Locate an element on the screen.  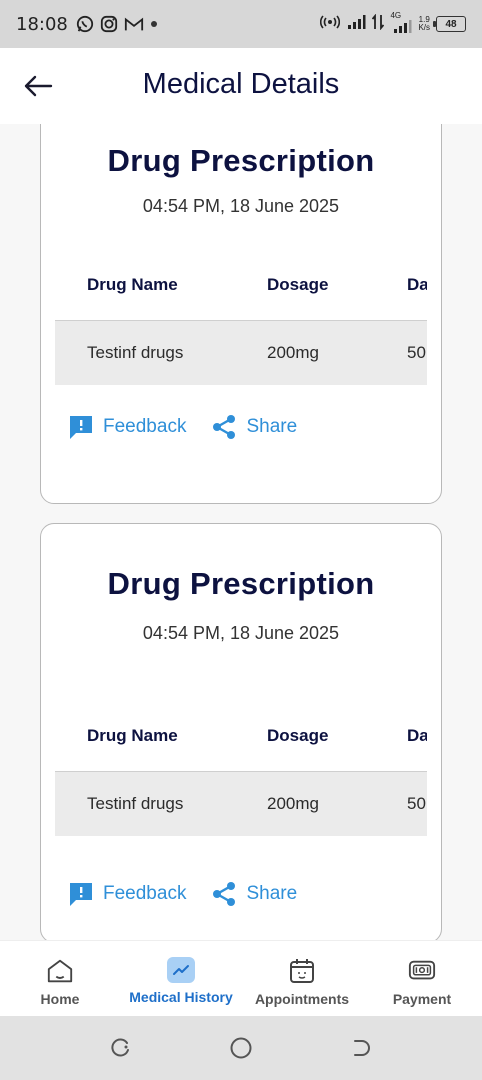
recent-apps-icon is located at coordinates (120, 1048).